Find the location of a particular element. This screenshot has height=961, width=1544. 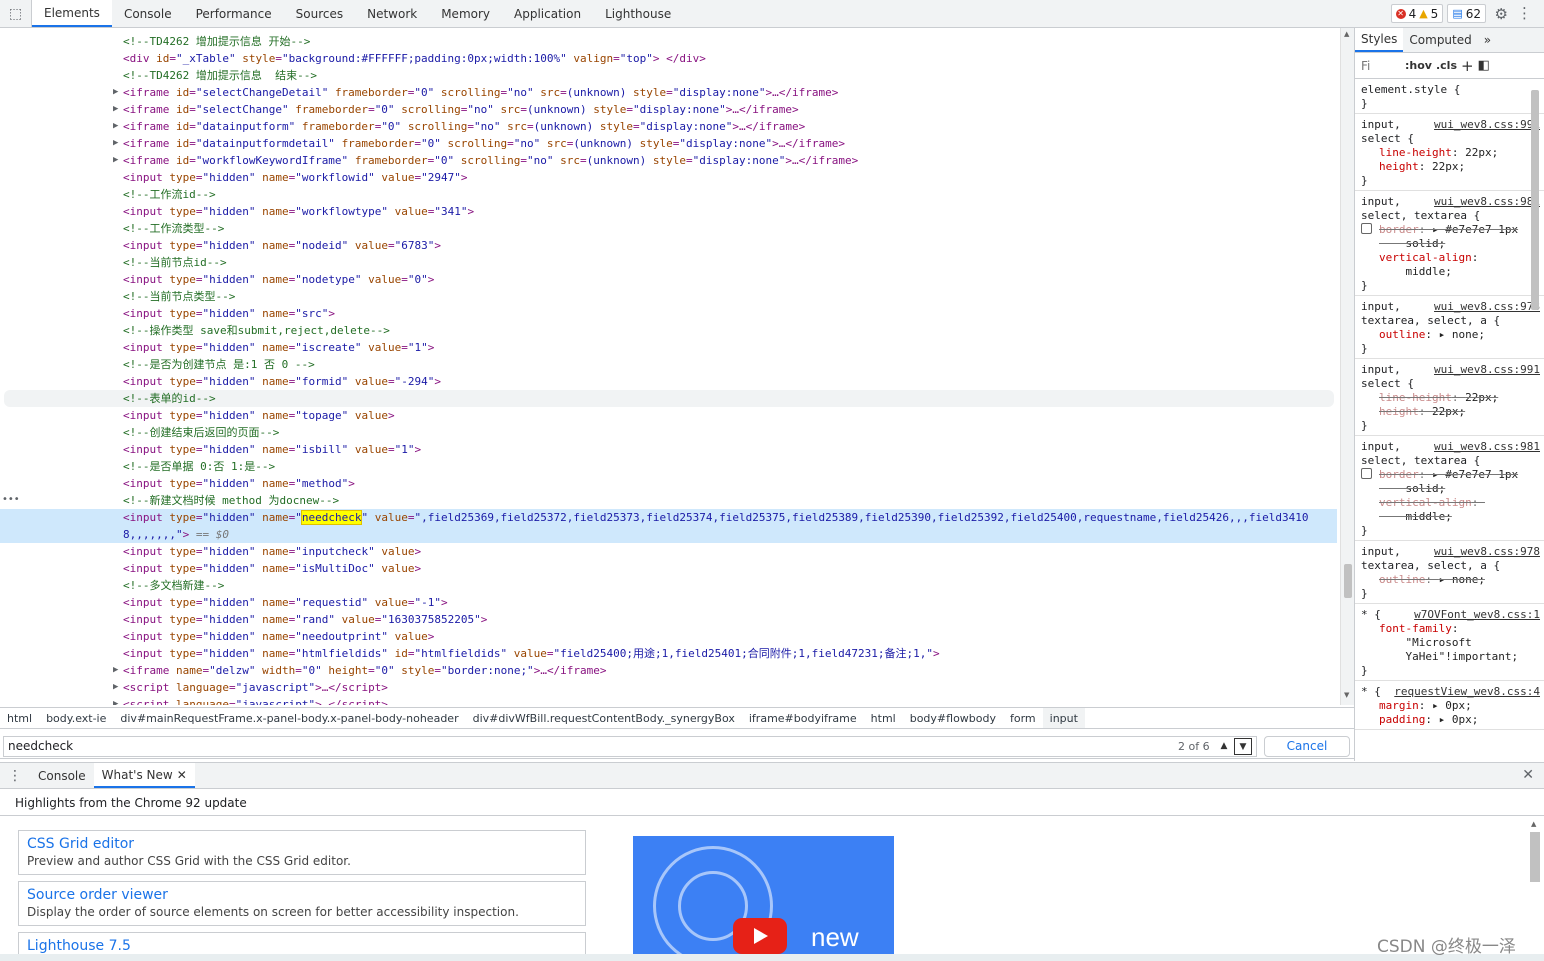

drawer-menu-icon: ⋮ is located at coordinates (15, 775).